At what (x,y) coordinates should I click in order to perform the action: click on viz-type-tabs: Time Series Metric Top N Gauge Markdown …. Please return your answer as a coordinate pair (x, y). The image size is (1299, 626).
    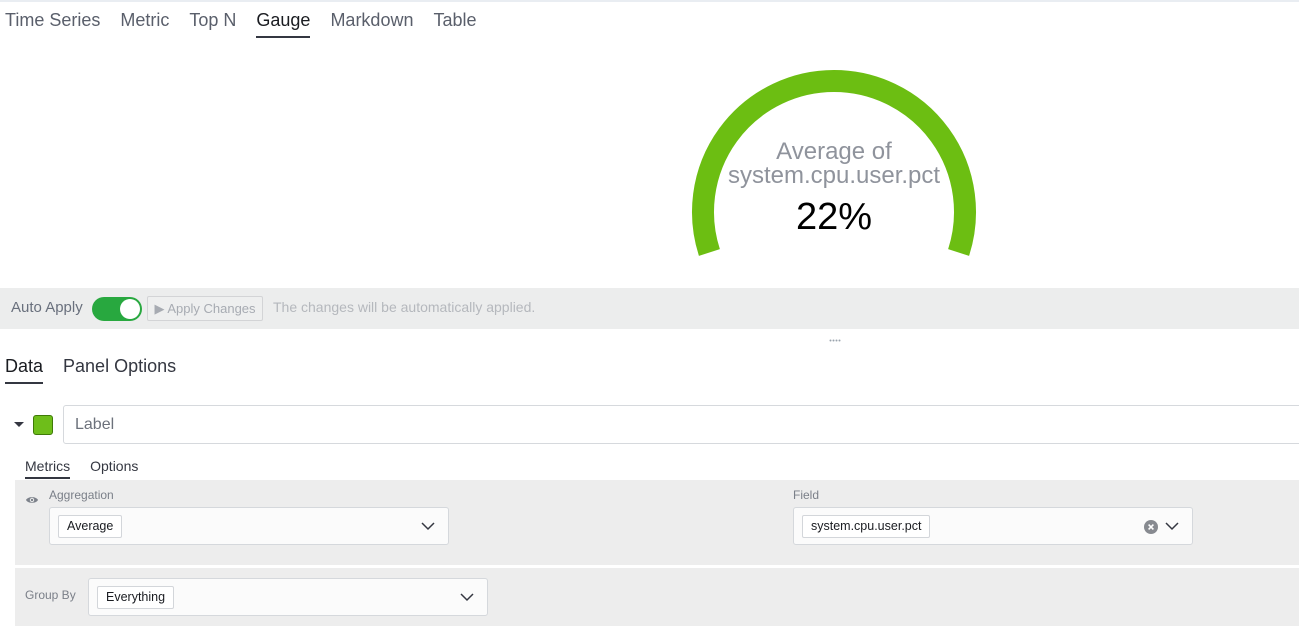
    Looking at the image, I should click on (246, 24).